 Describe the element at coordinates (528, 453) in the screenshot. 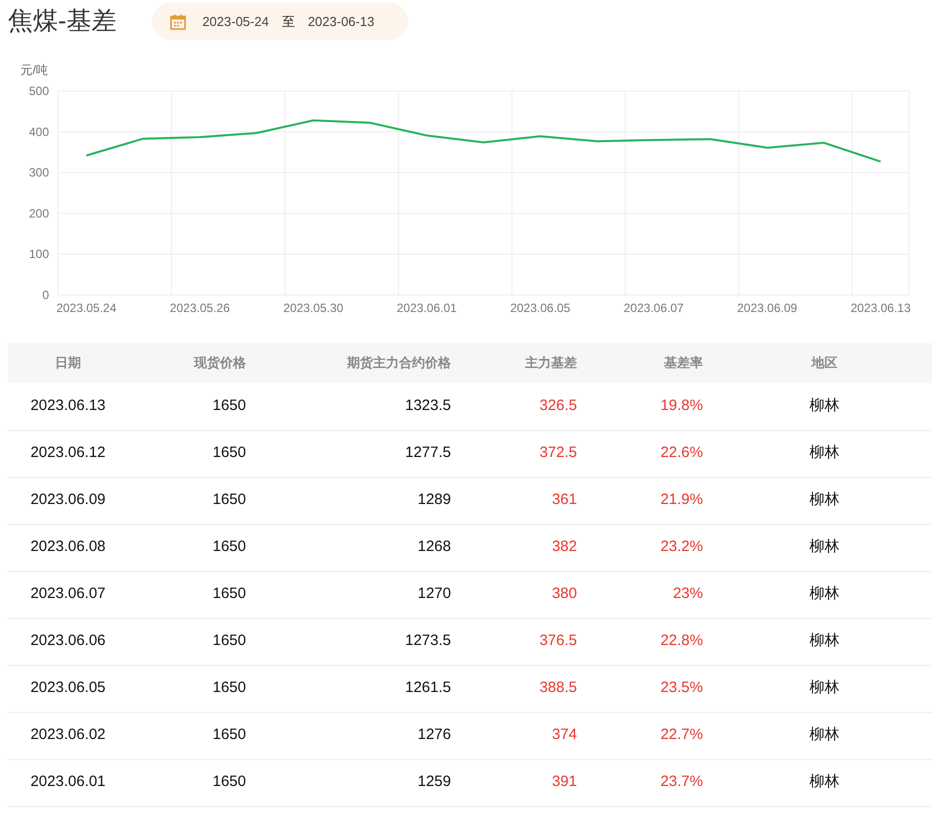

I see `table-cell: 372.5` at that location.